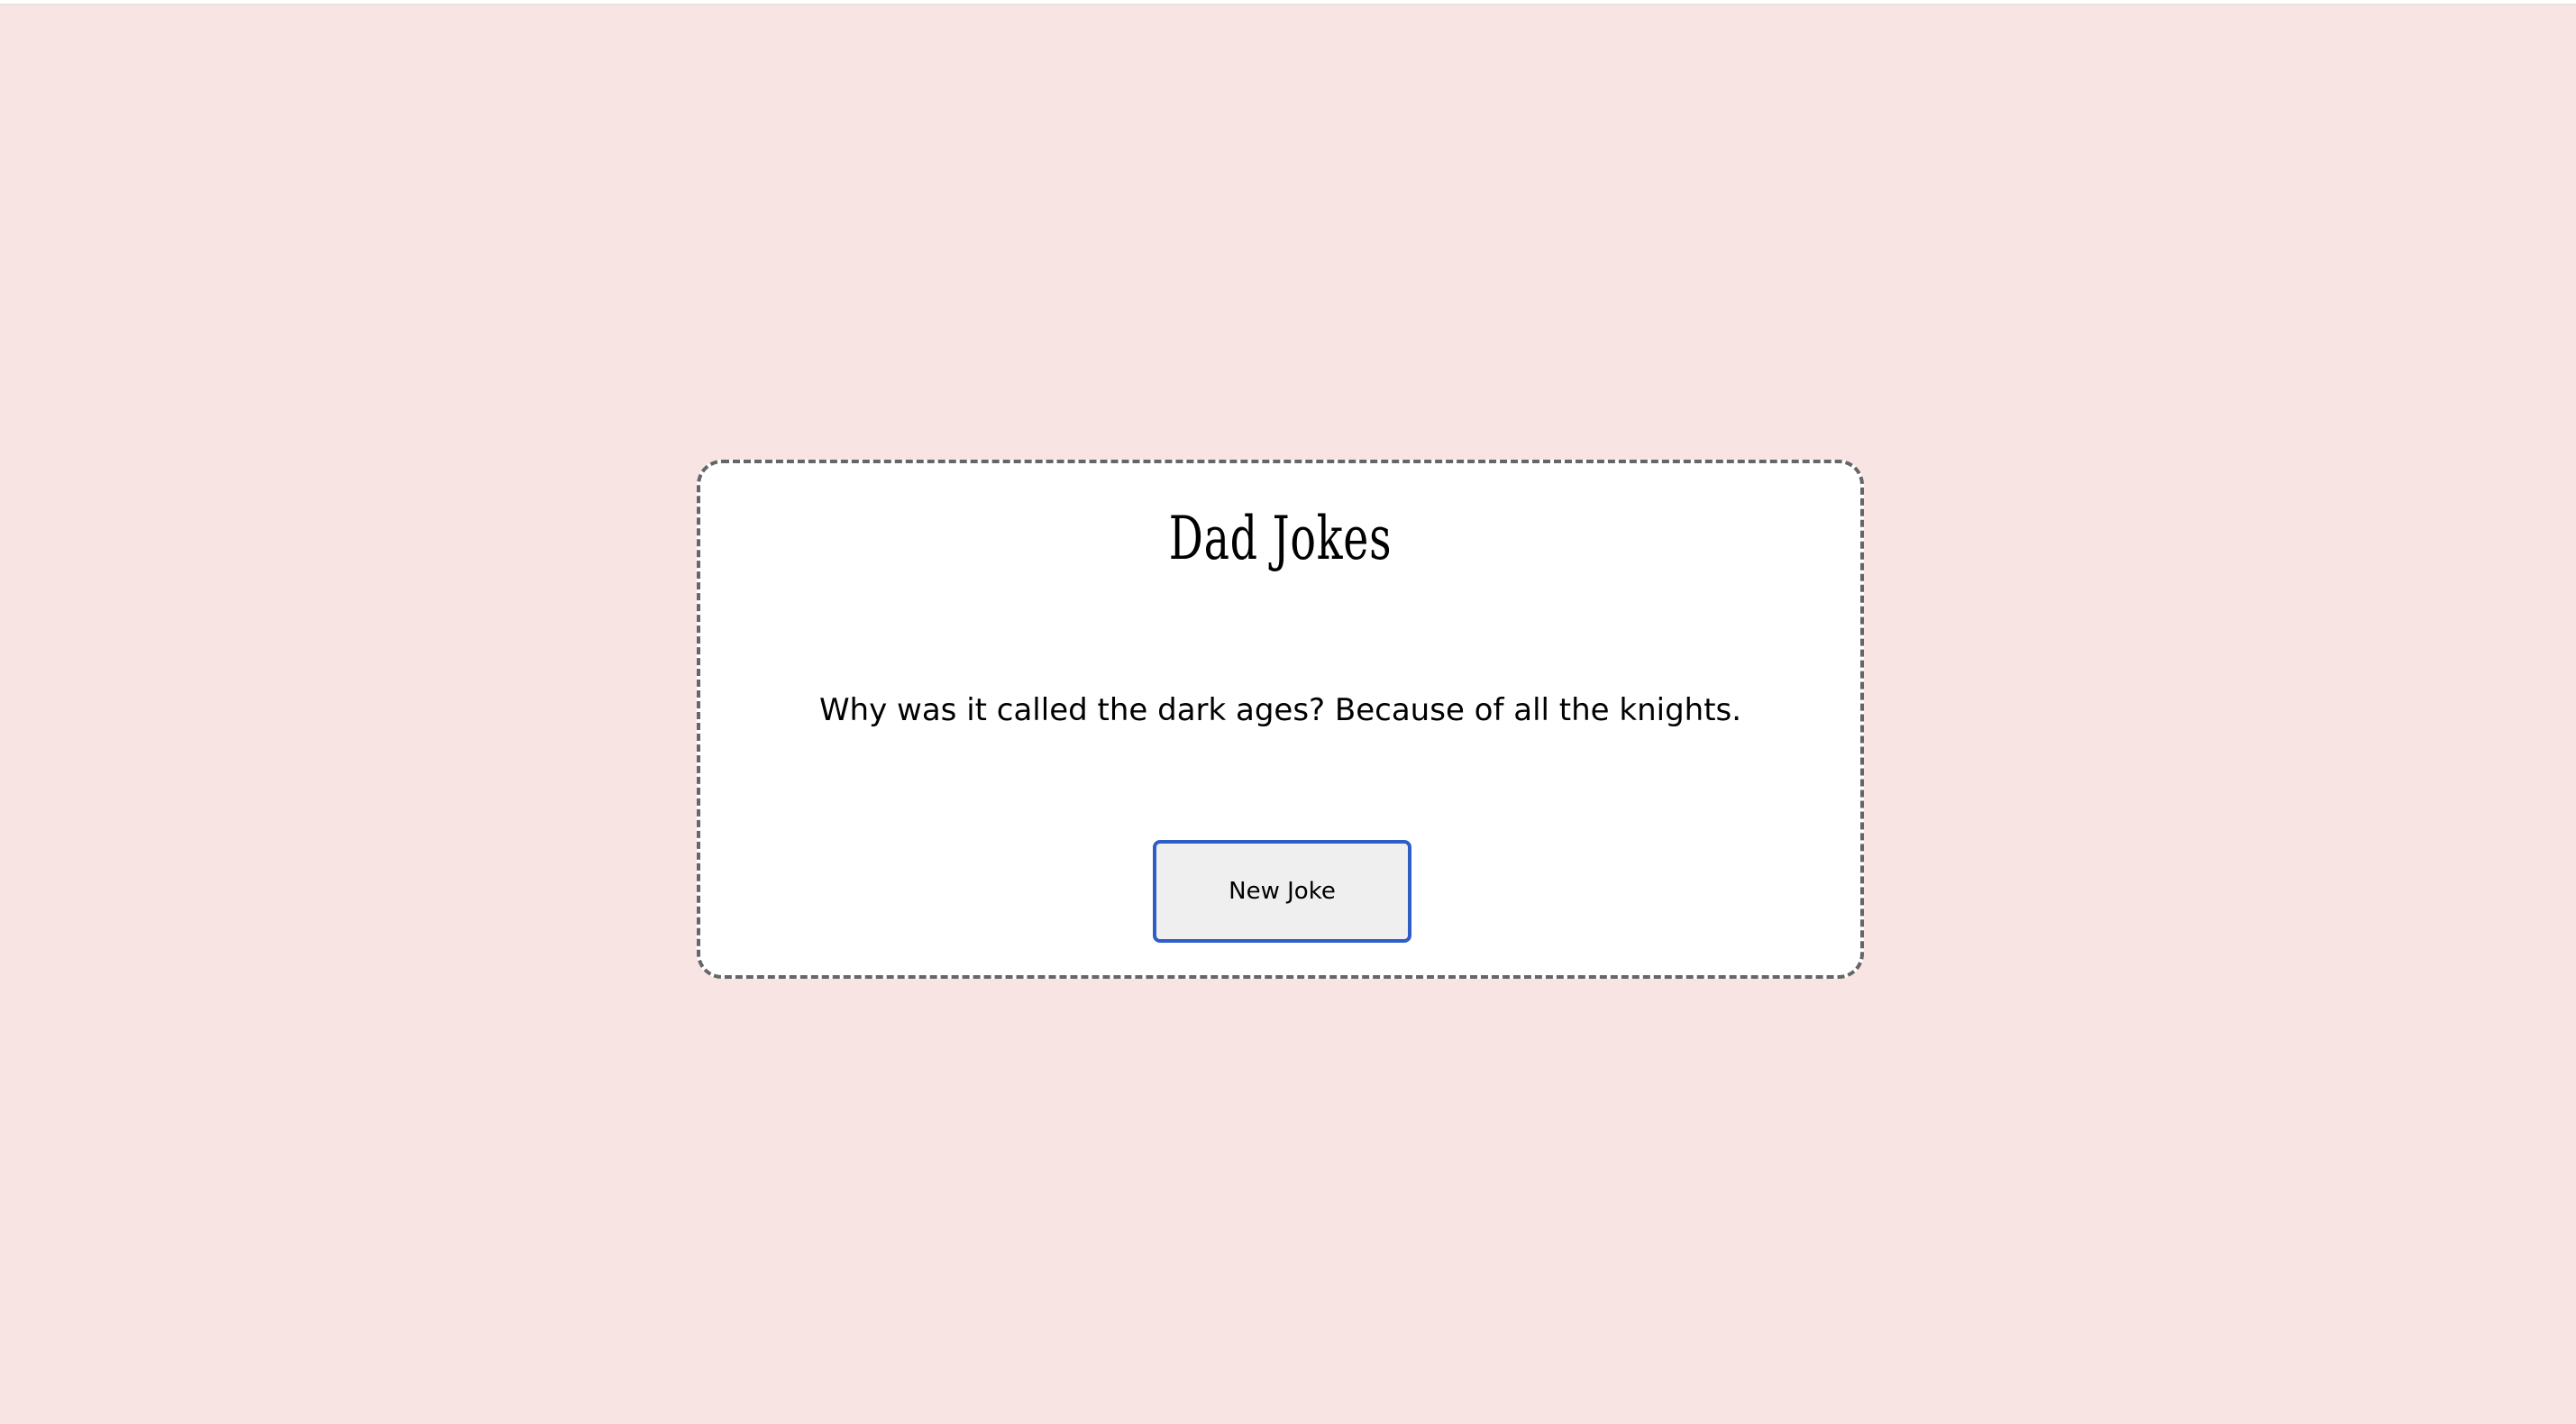 The image size is (2576, 1424). What do you see at coordinates (1280, 538) in the screenshot?
I see `page-title: Dad Jokes` at bounding box center [1280, 538].